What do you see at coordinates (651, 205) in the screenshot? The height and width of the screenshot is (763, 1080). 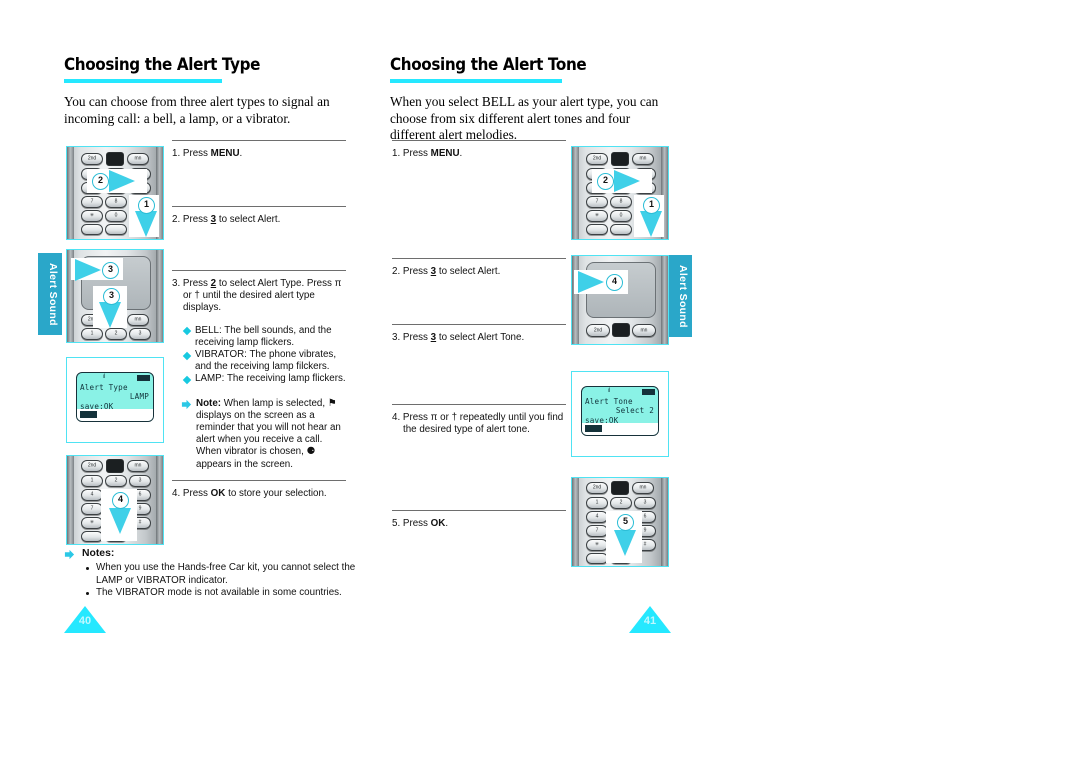 I see `callout-number-1: 1` at bounding box center [651, 205].